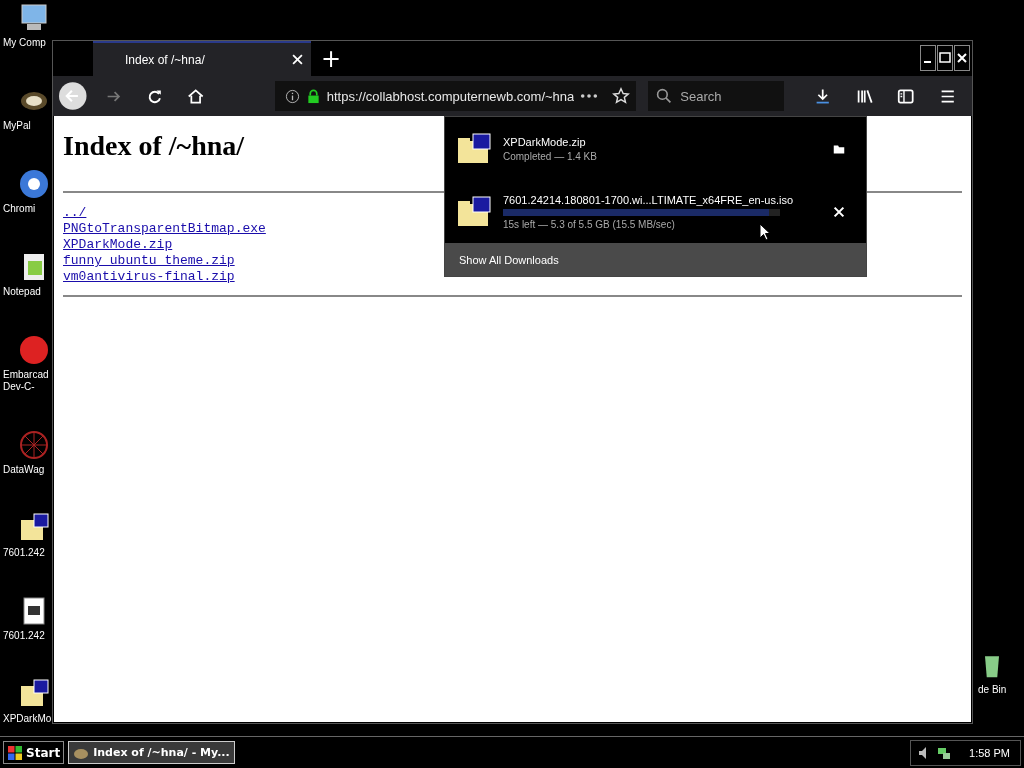  Describe the element at coordinates (202, 58) in the screenshot. I see `browser-tab: Index of /~hna/` at that location.